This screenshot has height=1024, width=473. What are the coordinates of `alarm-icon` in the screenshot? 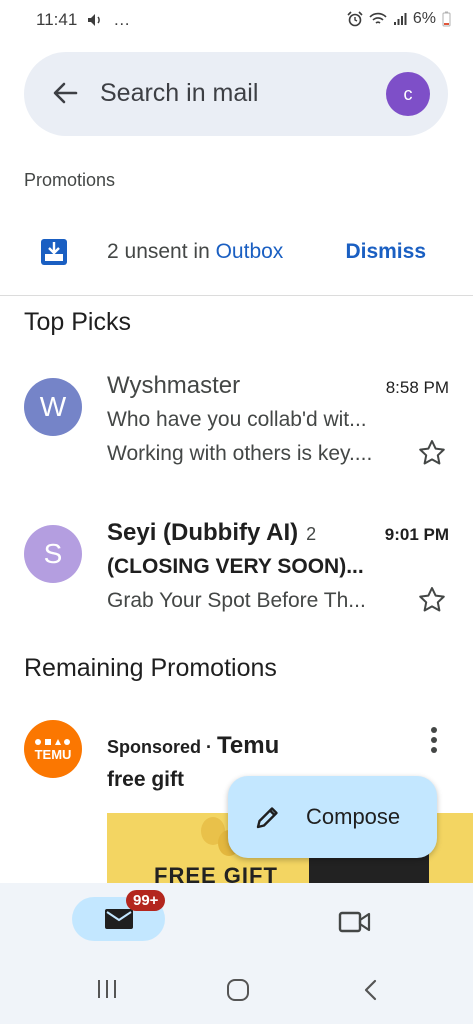 It's located at (355, 19).